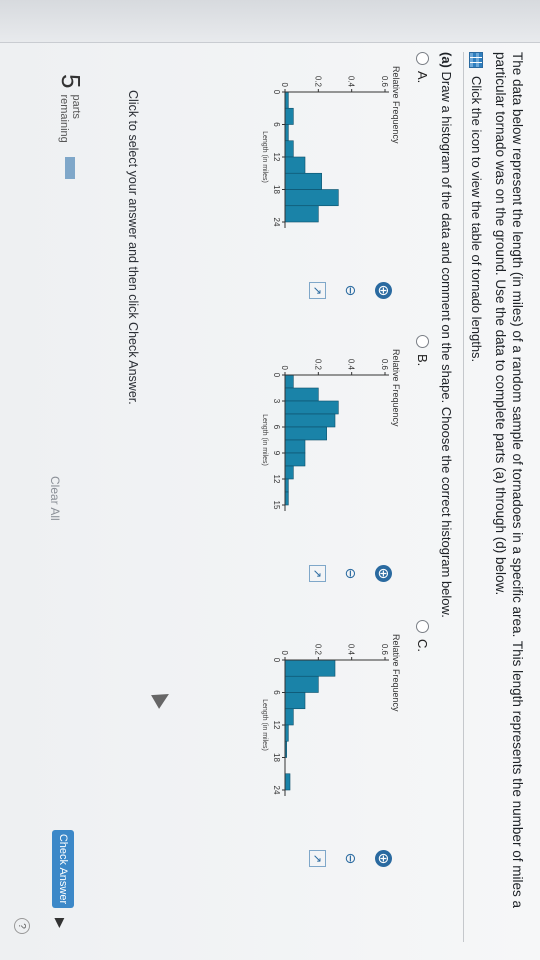 The width and height of the screenshot is (540, 960). I want to click on option-b-tools: ⊕ ⊖ ↗, so click(350, 573).